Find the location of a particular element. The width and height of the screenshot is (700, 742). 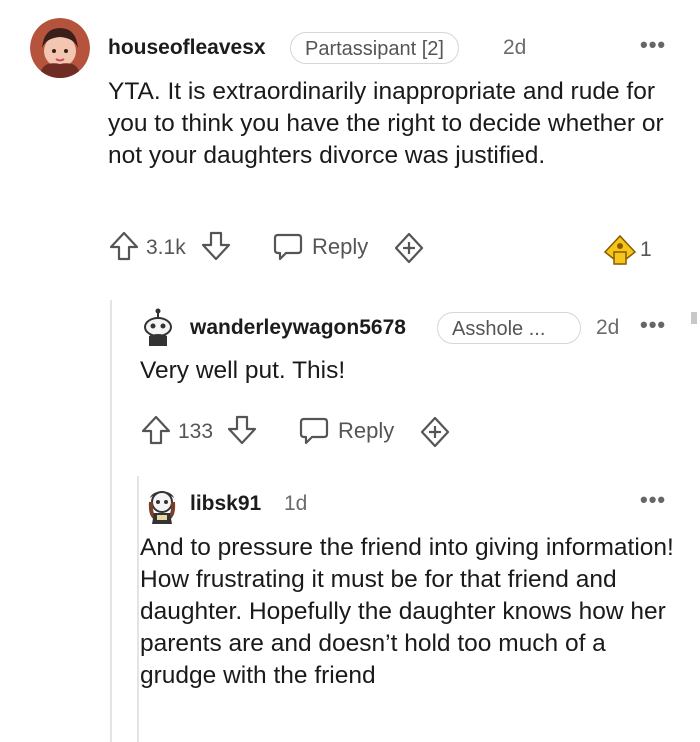

vote-count: 3.1k is located at coordinates (166, 247).